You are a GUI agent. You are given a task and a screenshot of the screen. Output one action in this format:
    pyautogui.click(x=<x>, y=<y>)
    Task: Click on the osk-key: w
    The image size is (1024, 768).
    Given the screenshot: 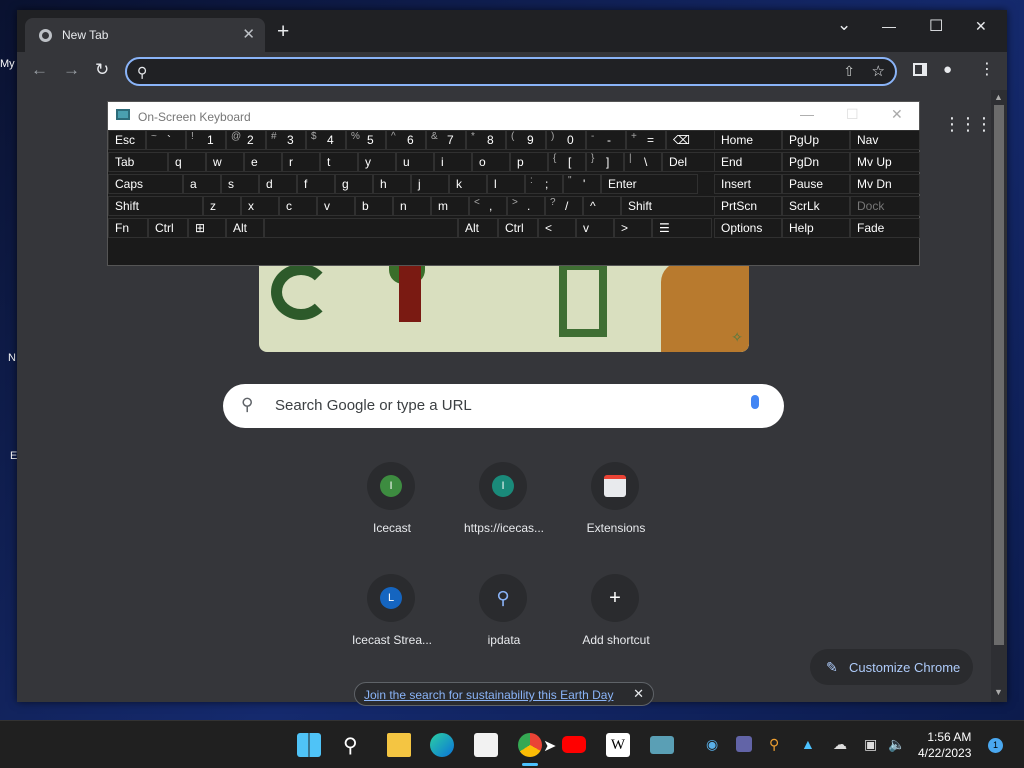 What is the action you would take?
    pyautogui.click(x=225, y=162)
    